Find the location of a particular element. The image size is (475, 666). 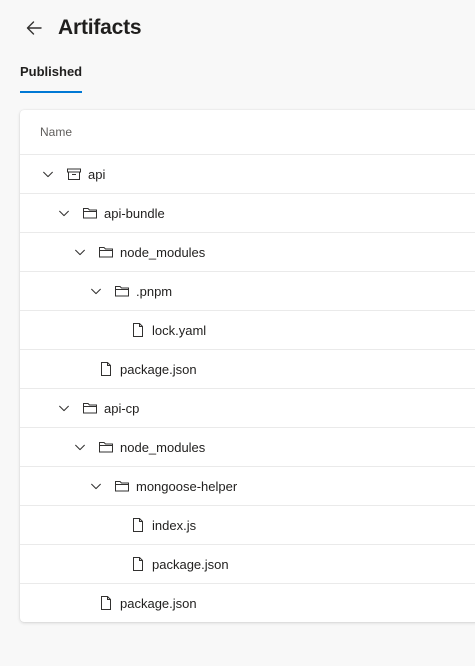

page-header: Artifacts is located at coordinates (81, 28).